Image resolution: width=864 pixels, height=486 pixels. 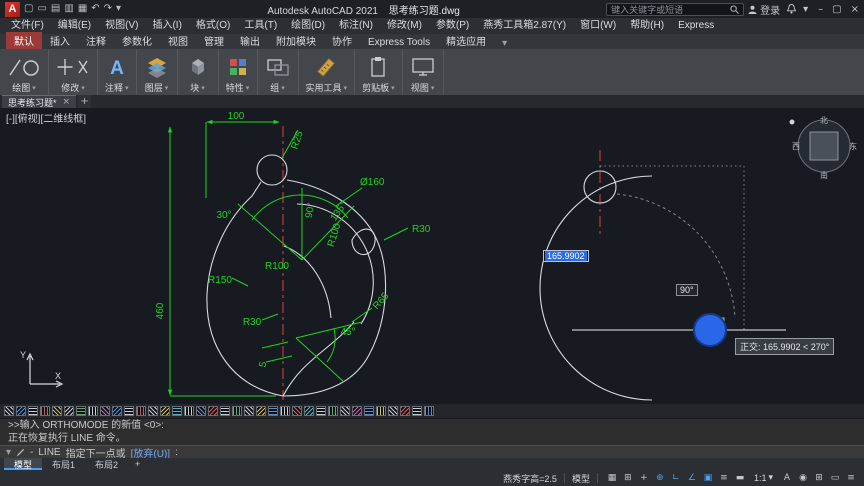 I want to click on menu-item-11: 窗口(W), so click(x=598, y=26).